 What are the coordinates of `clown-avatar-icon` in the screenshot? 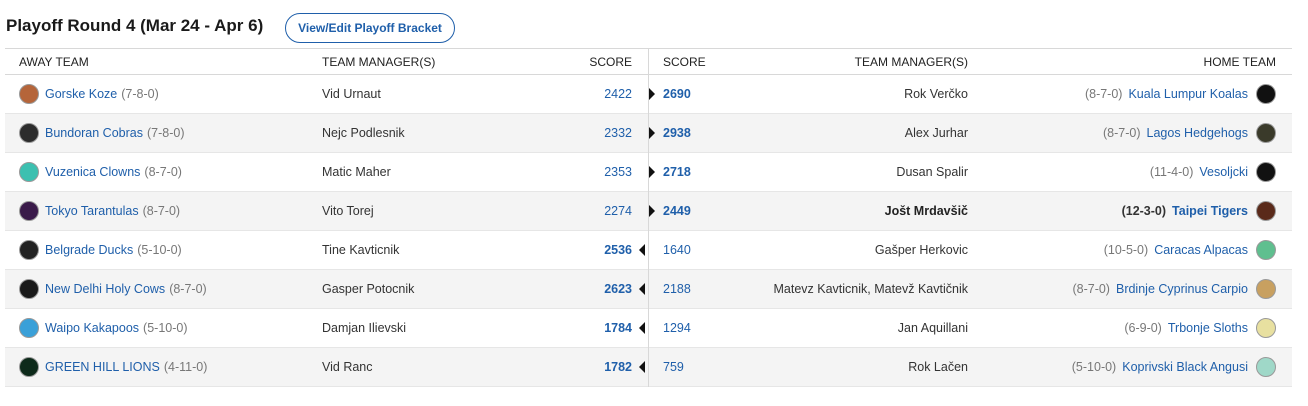 It's located at (29, 172).